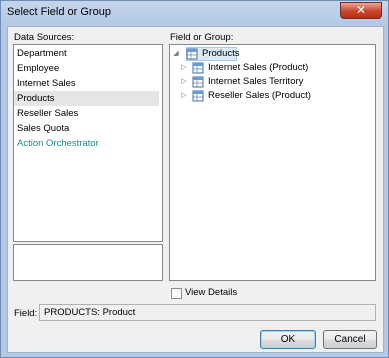  Describe the element at coordinates (207, 312) in the screenshot. I see `field-value-box: PRODUCTS: Product` at that location.